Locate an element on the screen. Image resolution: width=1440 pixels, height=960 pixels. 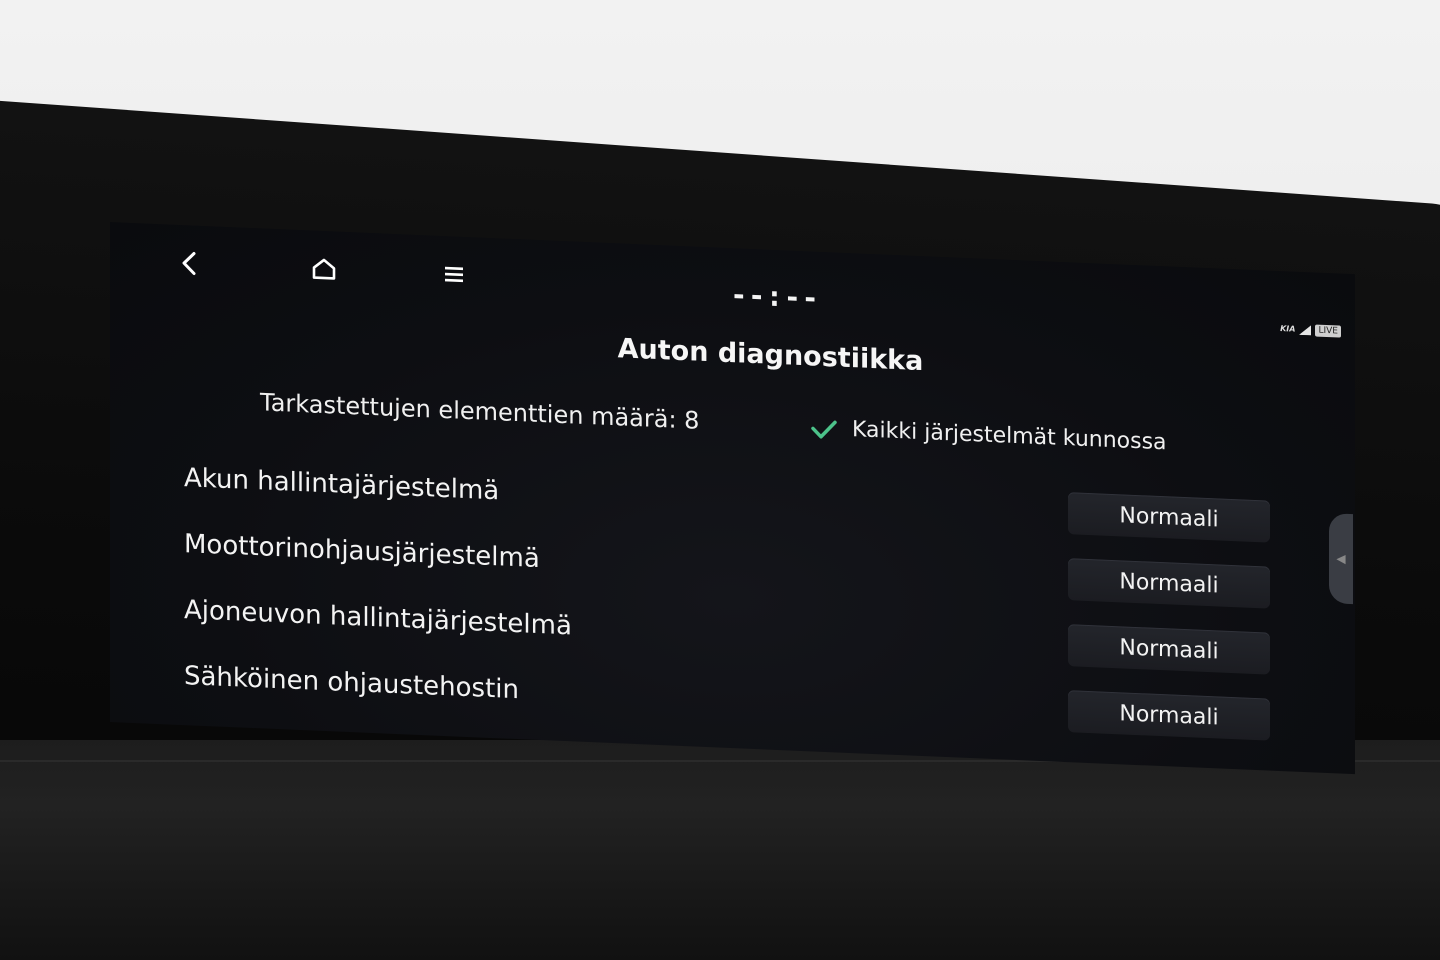
all-systems-ok-label: Kaikki järjestelmät kunnossa is located at coordinates (1009, 436).